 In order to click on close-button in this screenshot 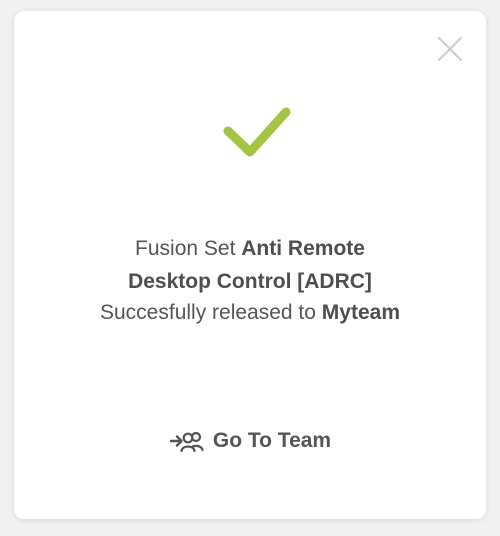, I will do `click(450, 49)`.